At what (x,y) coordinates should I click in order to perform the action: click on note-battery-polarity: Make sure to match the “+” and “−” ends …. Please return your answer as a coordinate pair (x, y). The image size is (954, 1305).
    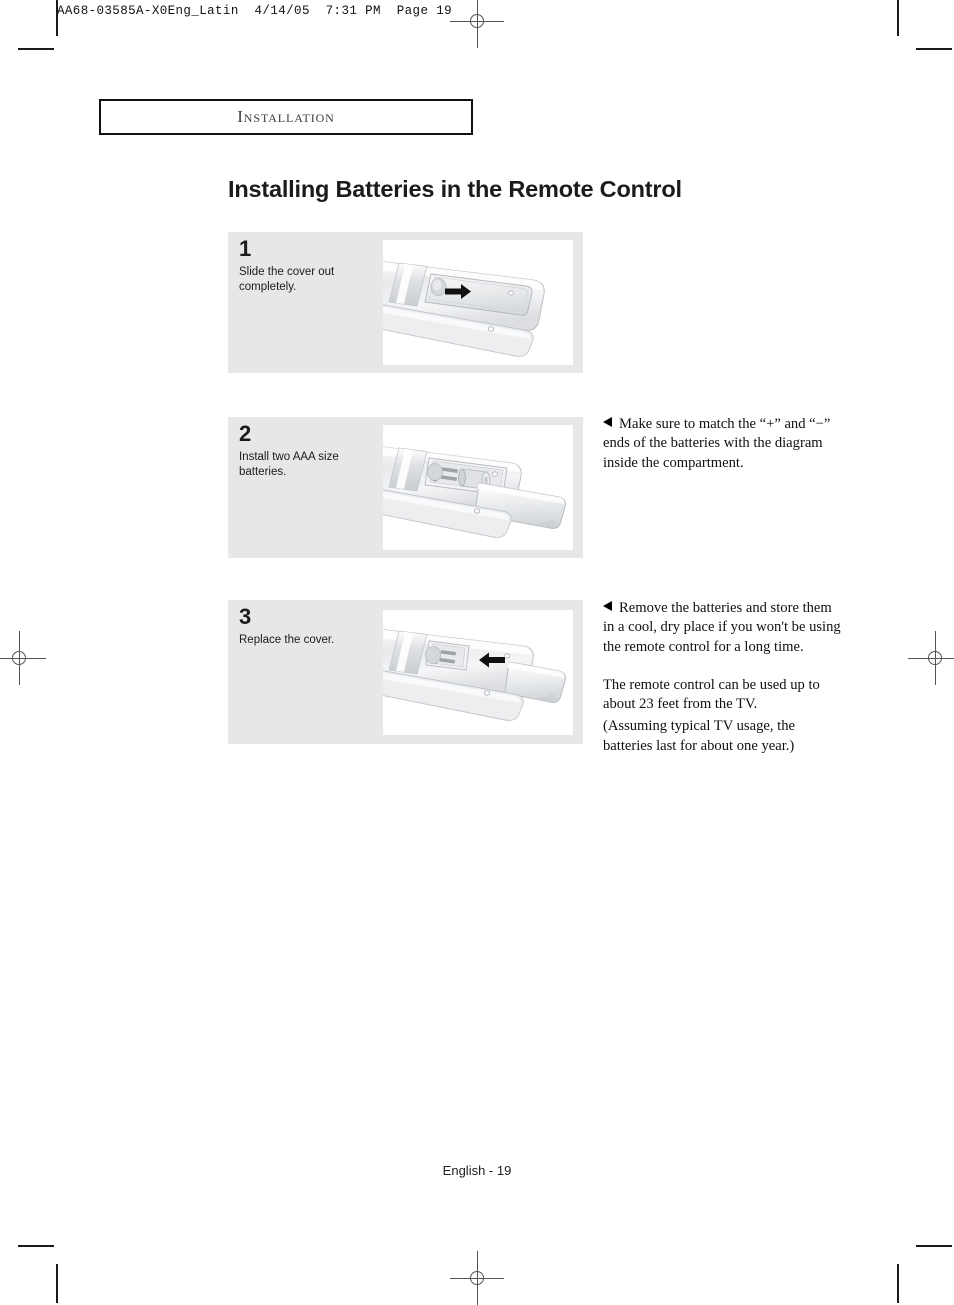
    Looking at the image, I should click on (723, 444).